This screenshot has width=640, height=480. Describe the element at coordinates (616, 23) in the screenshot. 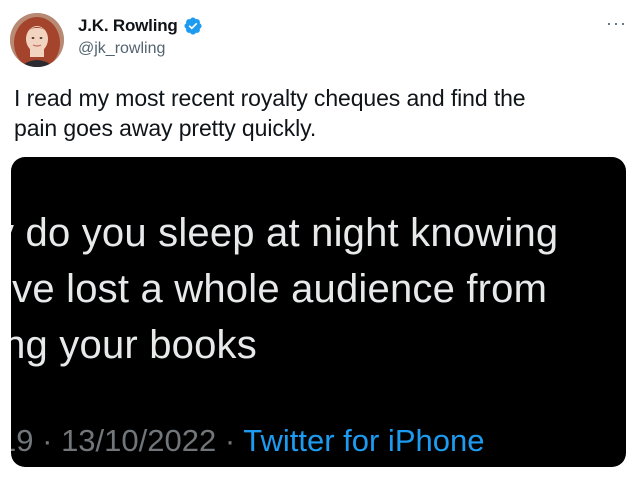

I see `more-options-icon: ···` at that location.